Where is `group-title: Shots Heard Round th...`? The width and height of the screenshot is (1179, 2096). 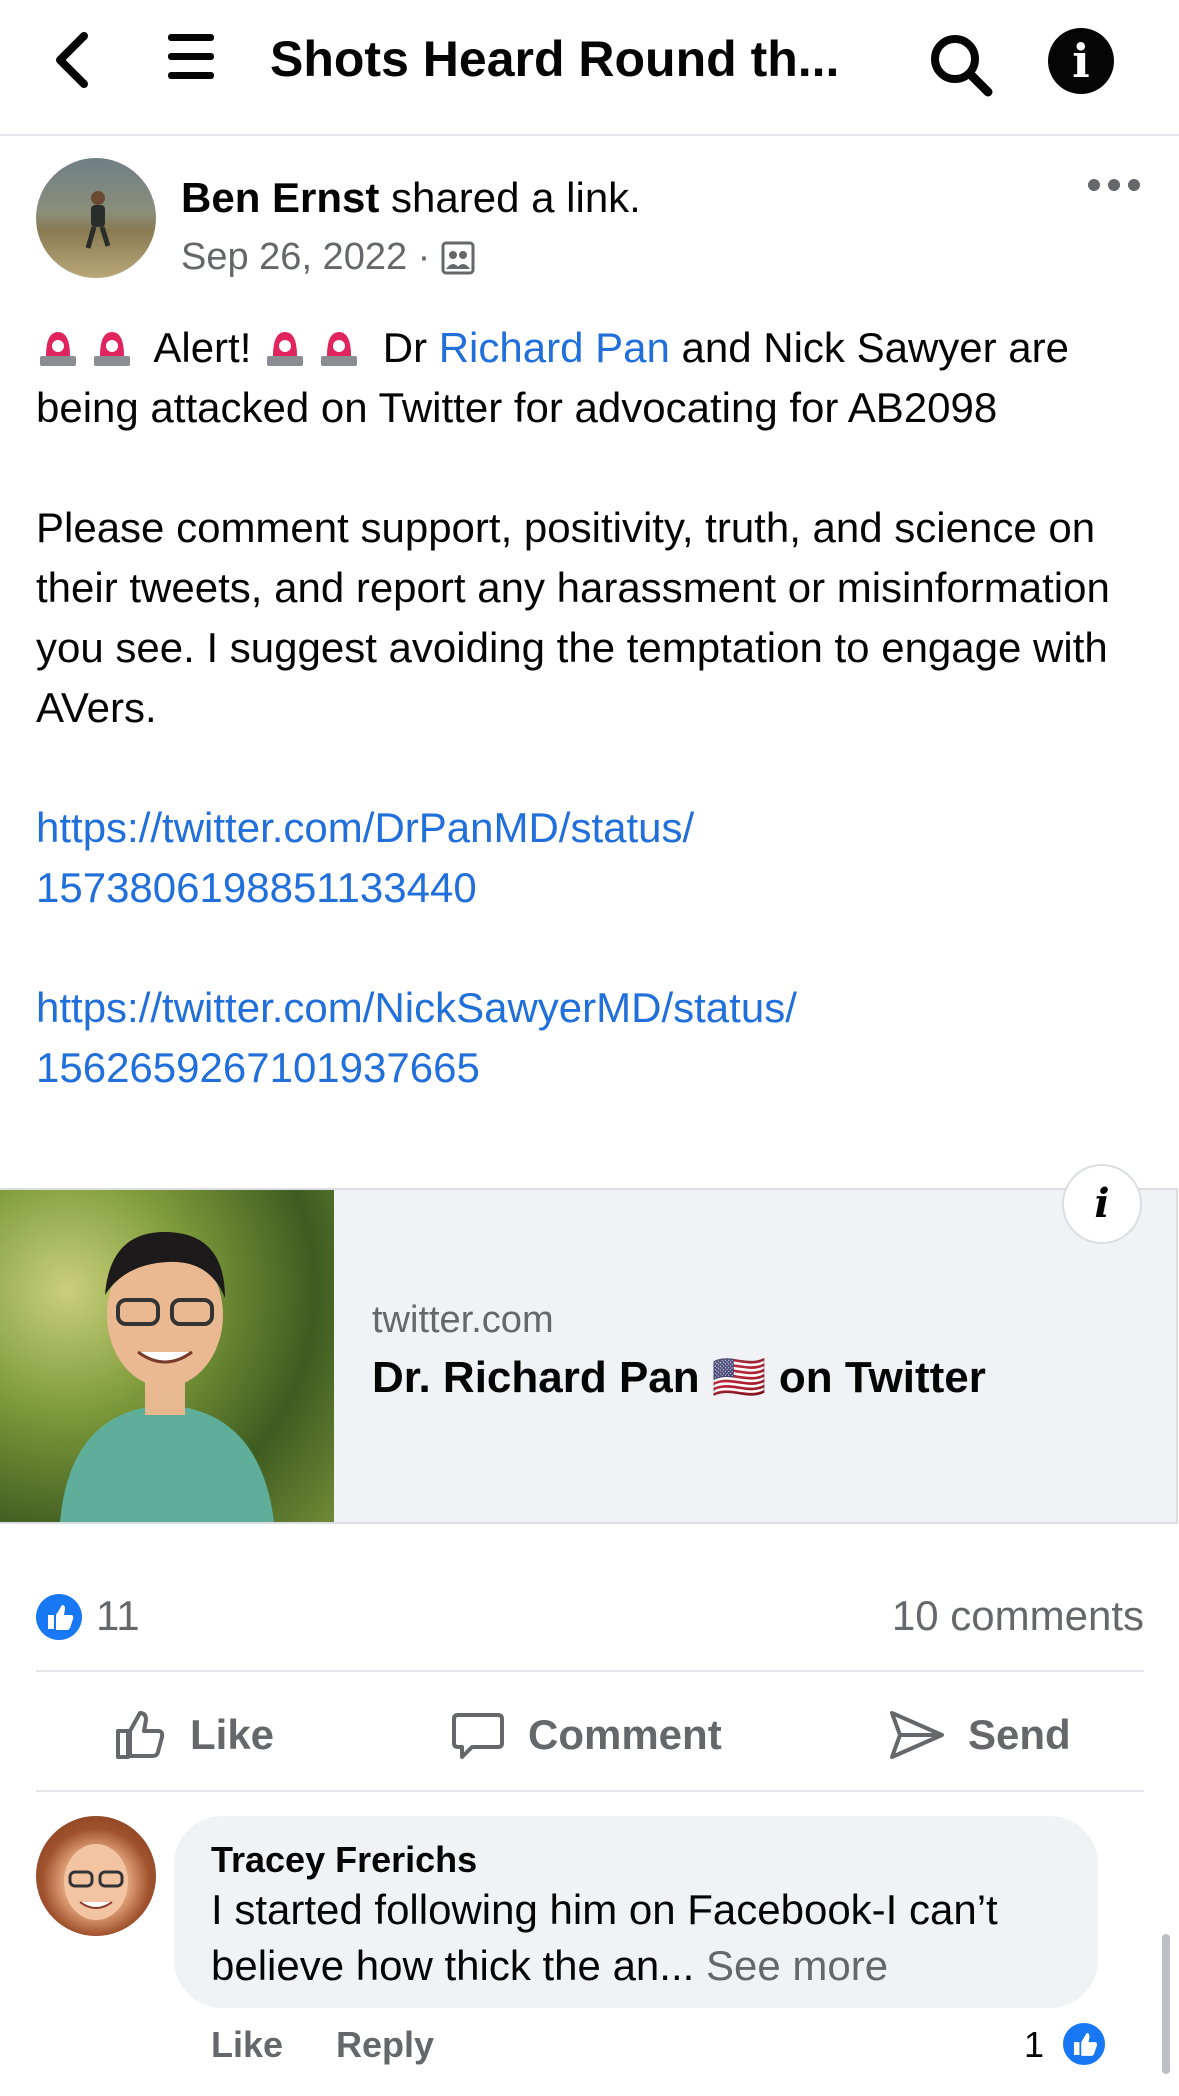
group-title: Shots Heard Round th... is located at coordinates (570, 59).